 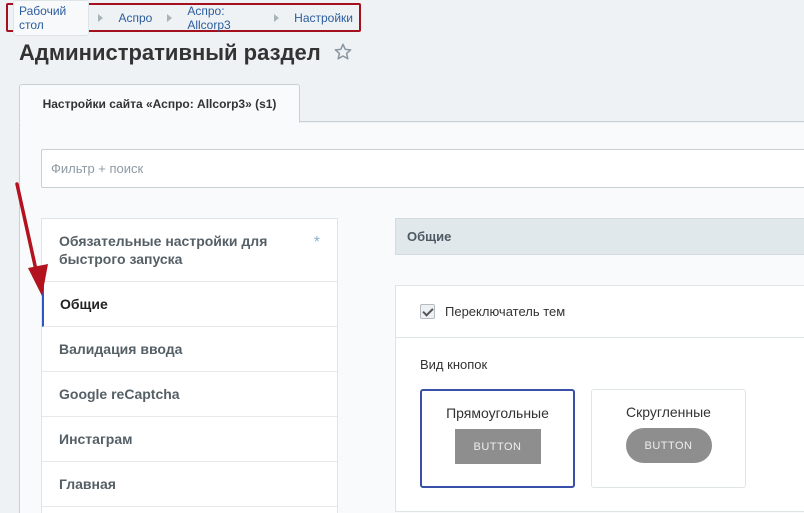 What do you see at coordinates (189, 349) in the screenshot?
I see `menu-item-input-validation: Валидация ввода` at bounding box center [189, 349].